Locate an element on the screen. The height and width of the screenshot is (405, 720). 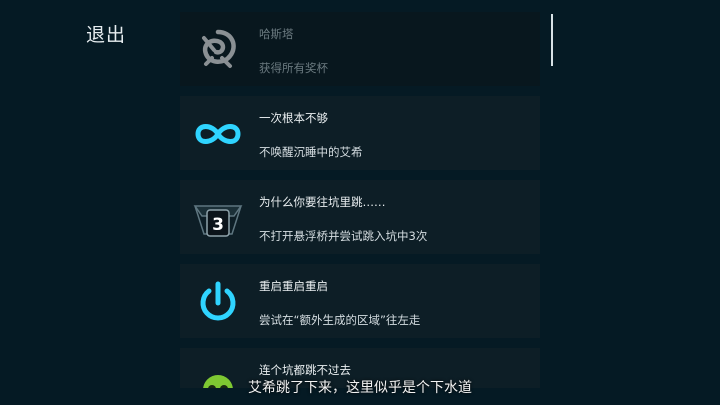
pit-three-icon: 3 is located at coordinates (218, 218).